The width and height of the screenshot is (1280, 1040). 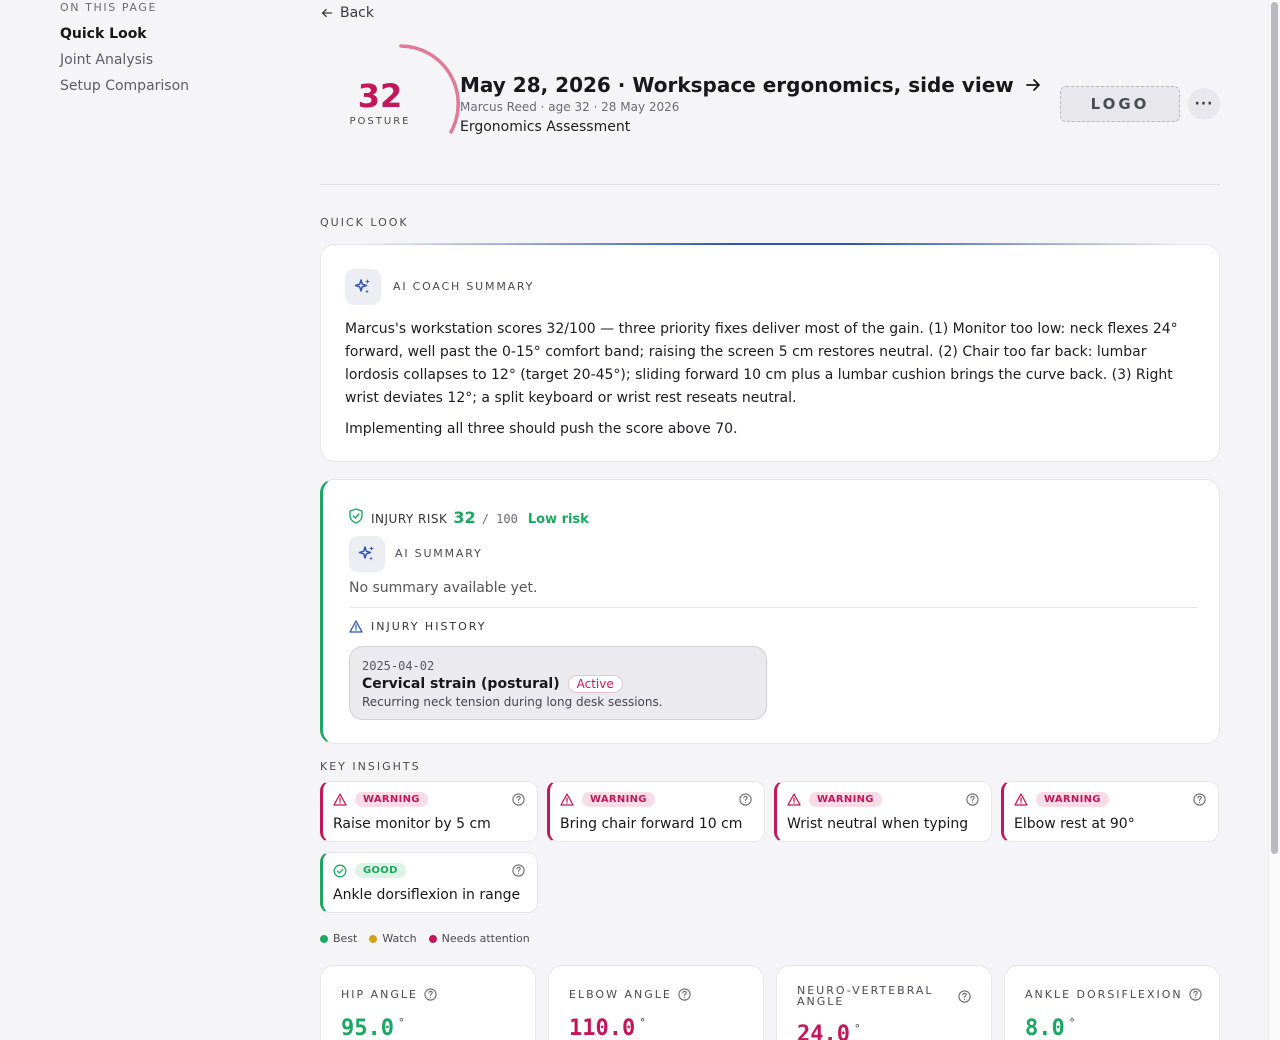 I want to click on quick-look-heading: QUICK LOOK, so click(x=364, y=222).